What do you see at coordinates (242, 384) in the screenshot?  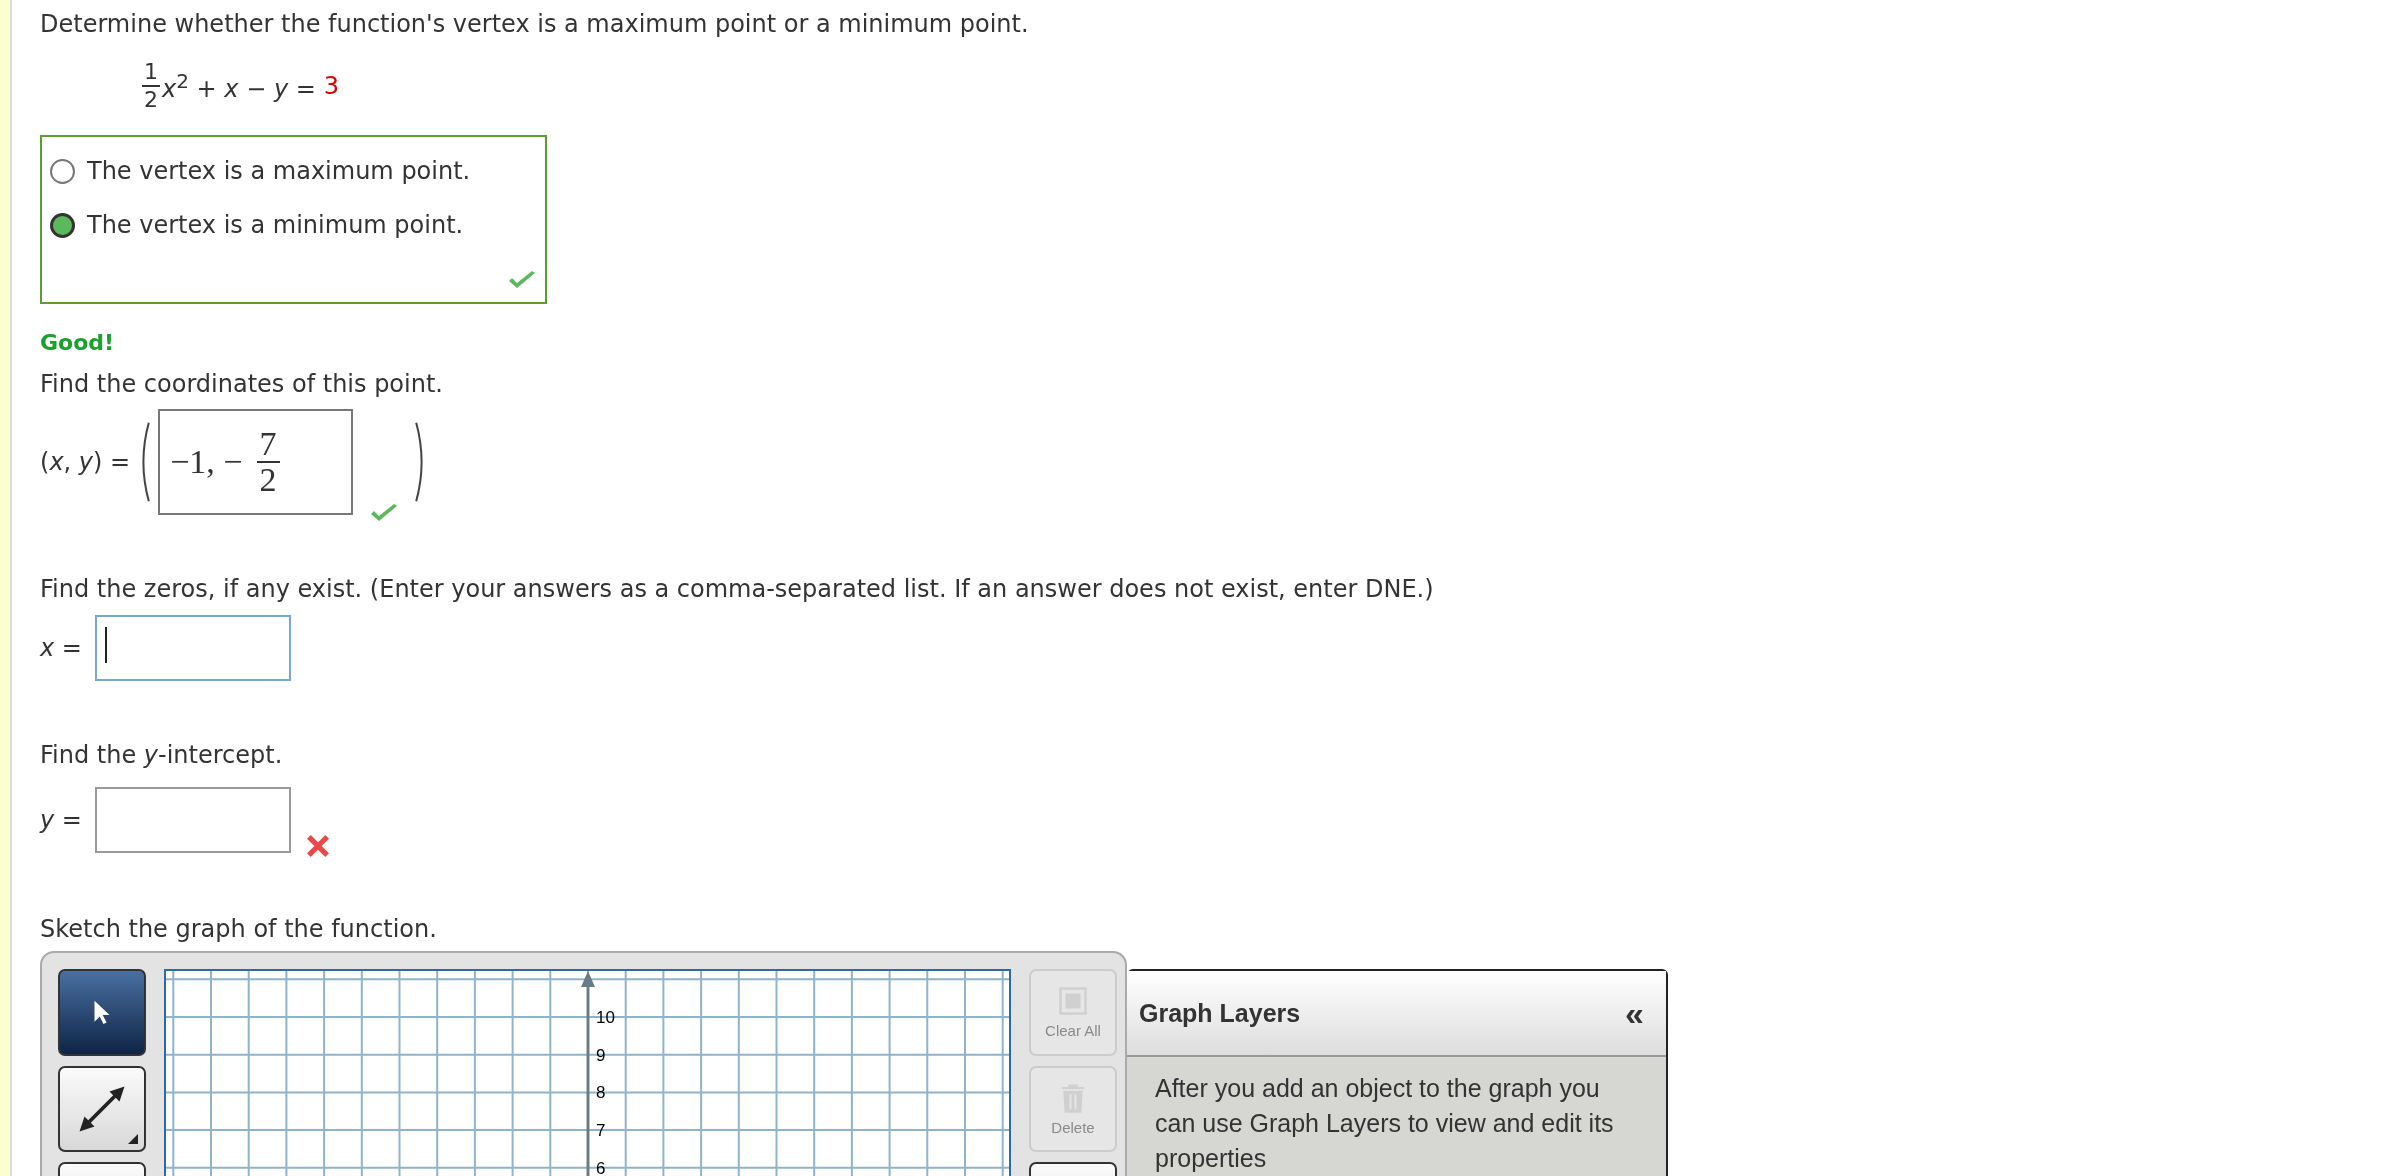 I see `question-text: Find the coordinates of this point.` at bounding box center [242, 384].